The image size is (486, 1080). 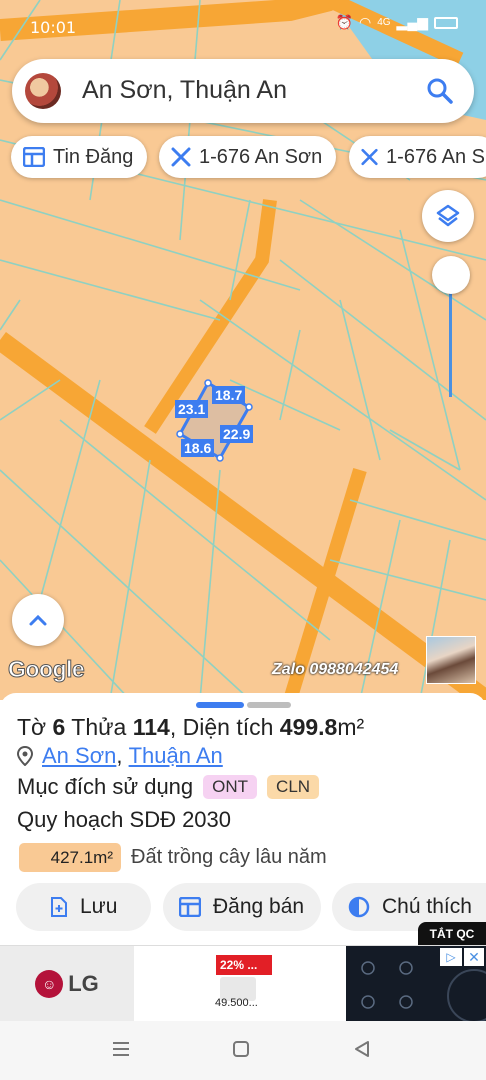 I want to click on menu-icon, so click(x=121, y=1049).